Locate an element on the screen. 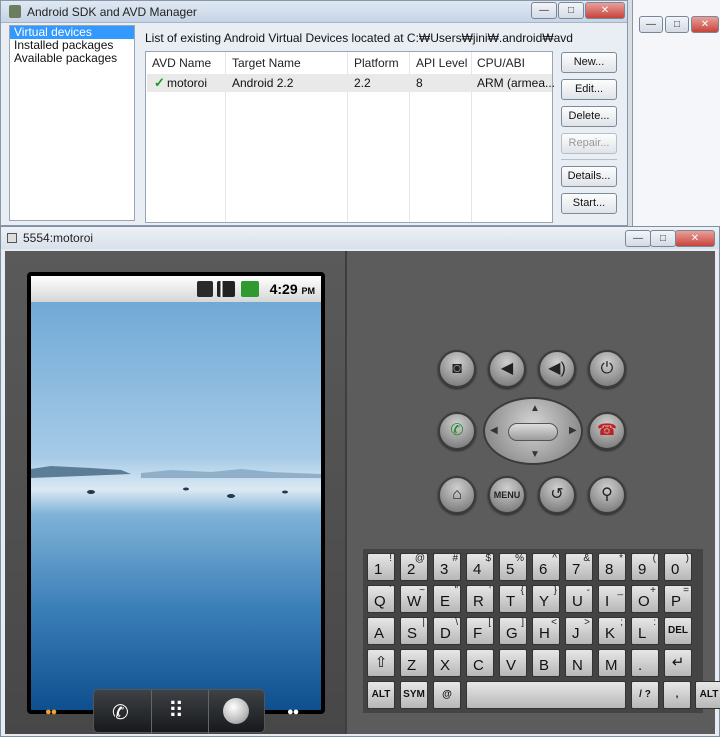  dpad-center-button is located at coordinates (533, 432).